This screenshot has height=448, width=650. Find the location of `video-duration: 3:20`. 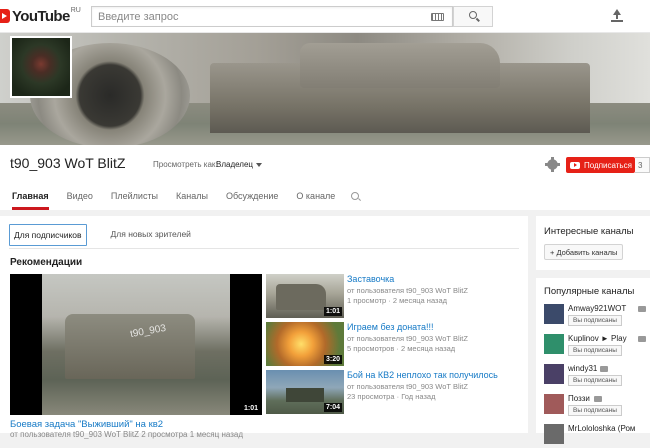

video-duration: 3:20 is located at coordinates (332, 359).